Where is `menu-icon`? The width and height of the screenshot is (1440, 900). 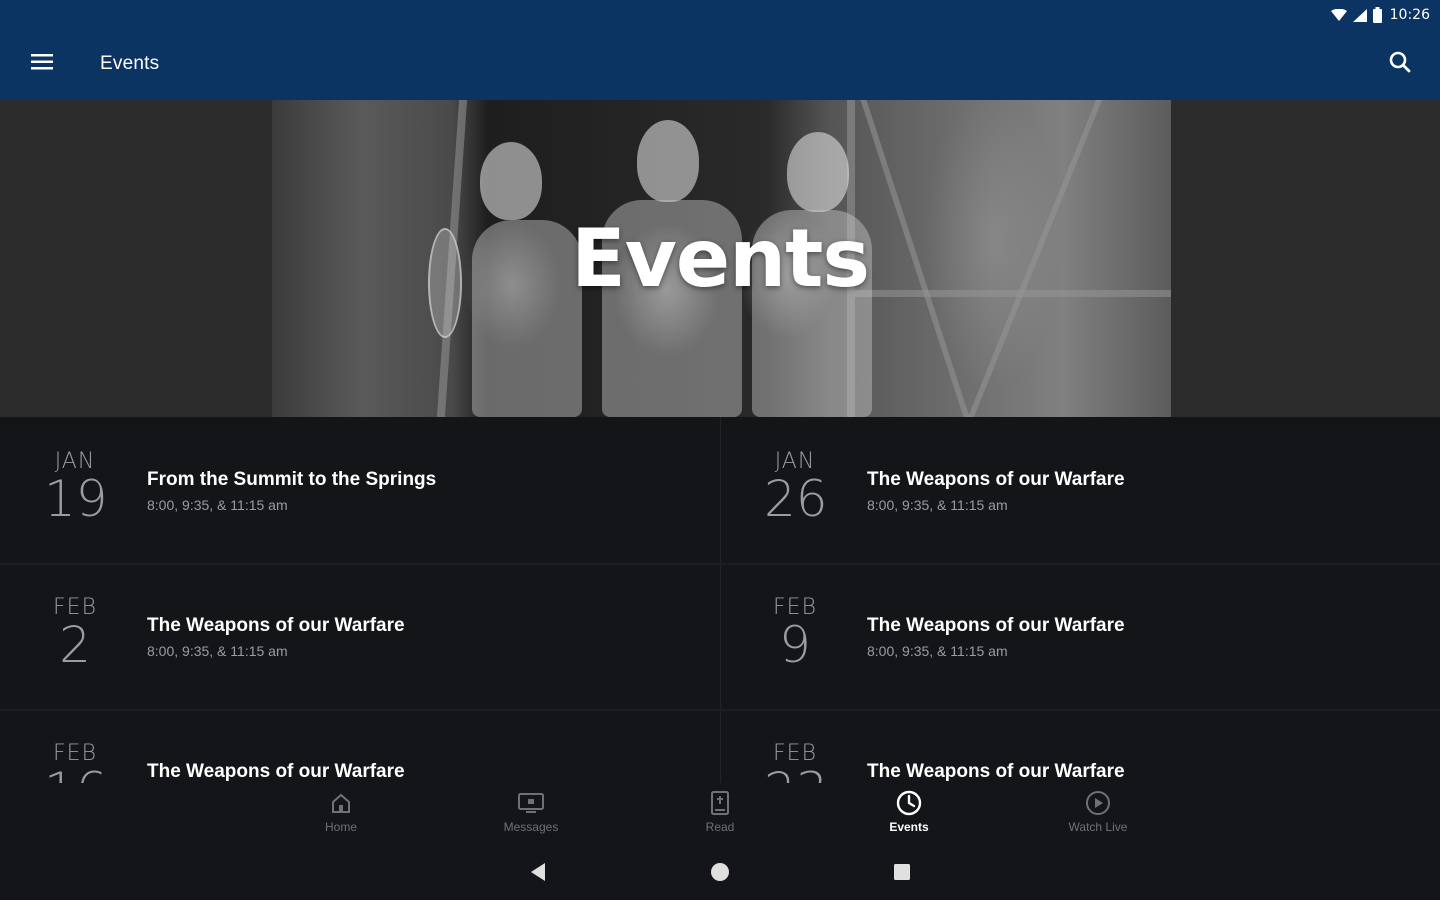
menu-icon is located at coordinates (42, 64).